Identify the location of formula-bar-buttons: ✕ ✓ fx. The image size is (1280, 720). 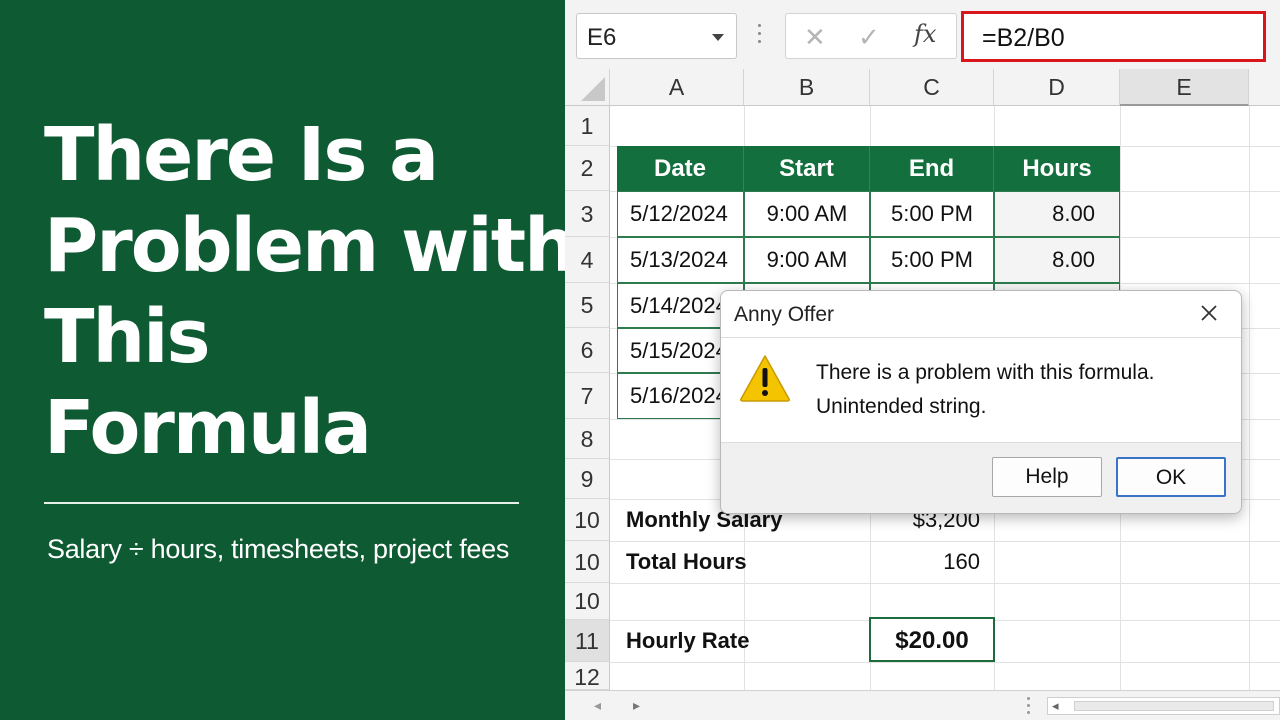
(871, 36).